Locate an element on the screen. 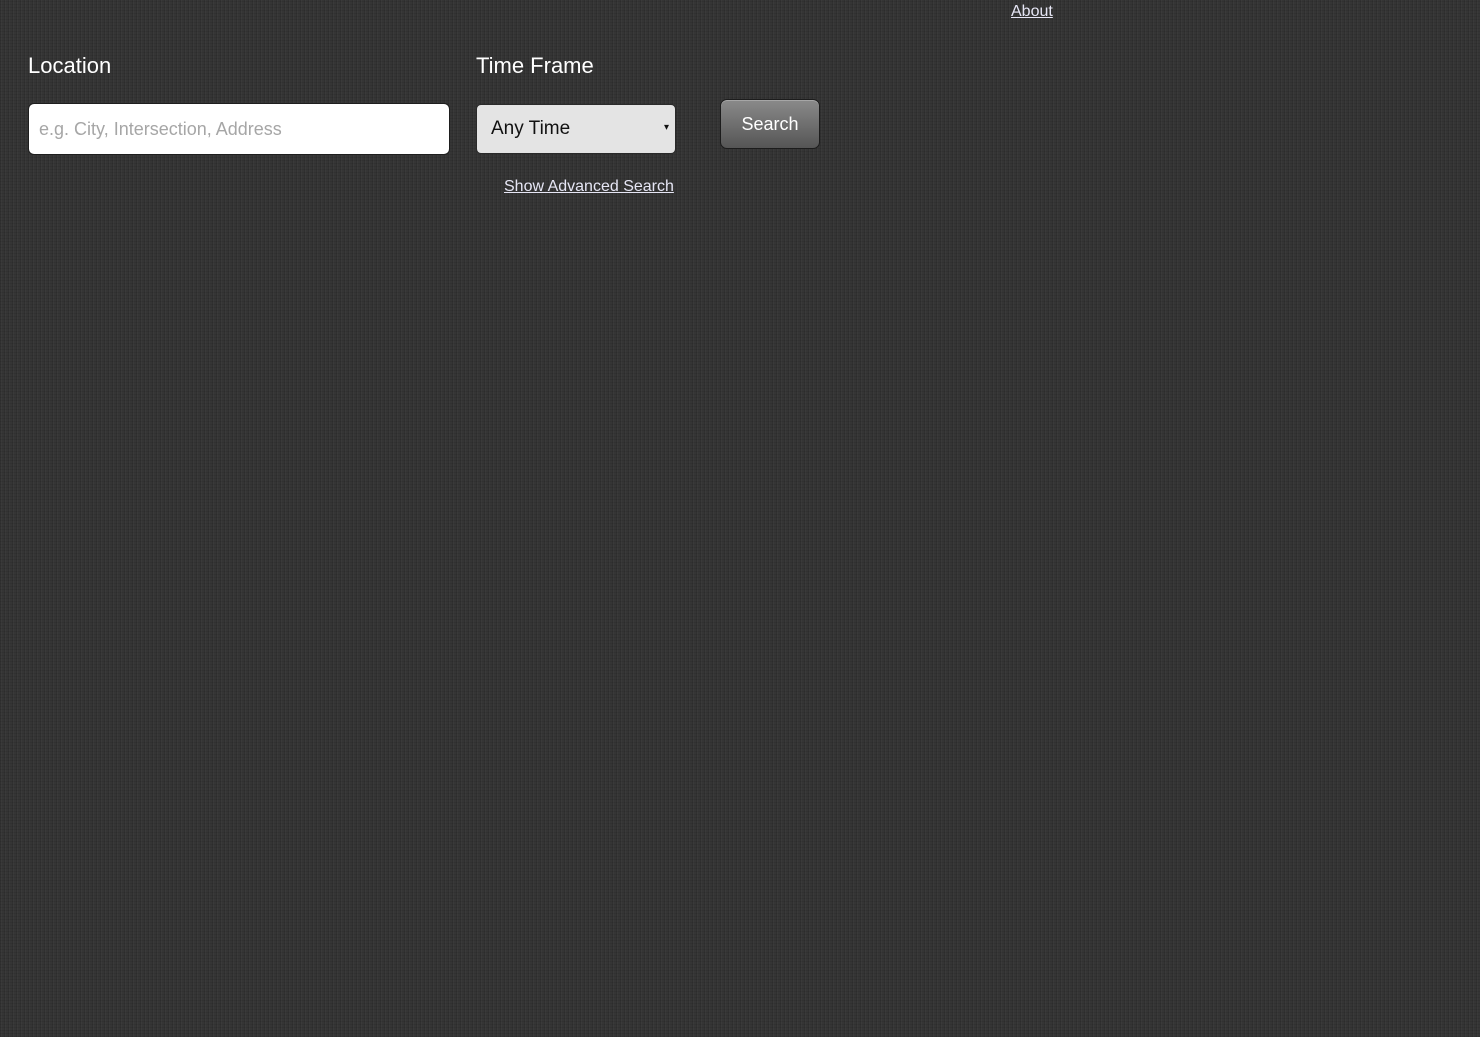 Image resolution: width=1480 pixels, height=1037 pixels. time-frame-label: Time Frame is located at coordinates (535, 65).